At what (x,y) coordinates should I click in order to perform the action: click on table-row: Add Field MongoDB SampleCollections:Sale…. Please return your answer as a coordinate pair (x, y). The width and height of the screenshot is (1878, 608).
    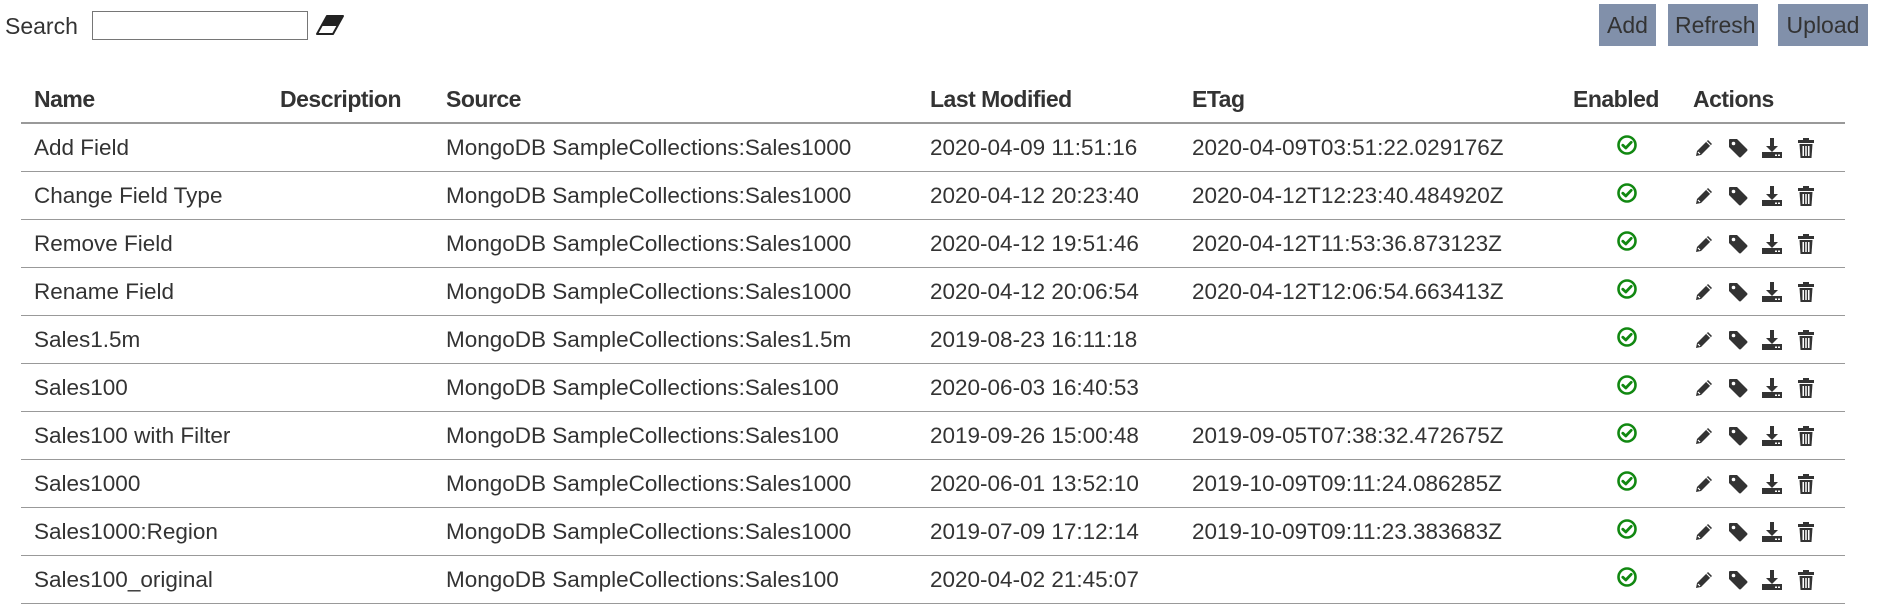
    Looking at the image, I should click on (933, 147).